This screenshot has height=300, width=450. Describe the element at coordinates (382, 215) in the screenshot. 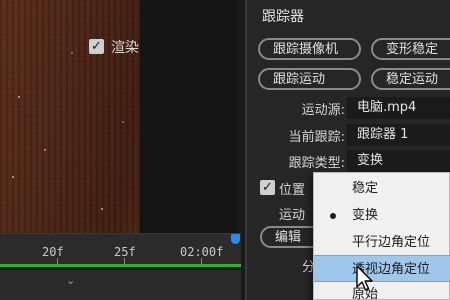

I see `menu-item-transform: 变换` at that location.